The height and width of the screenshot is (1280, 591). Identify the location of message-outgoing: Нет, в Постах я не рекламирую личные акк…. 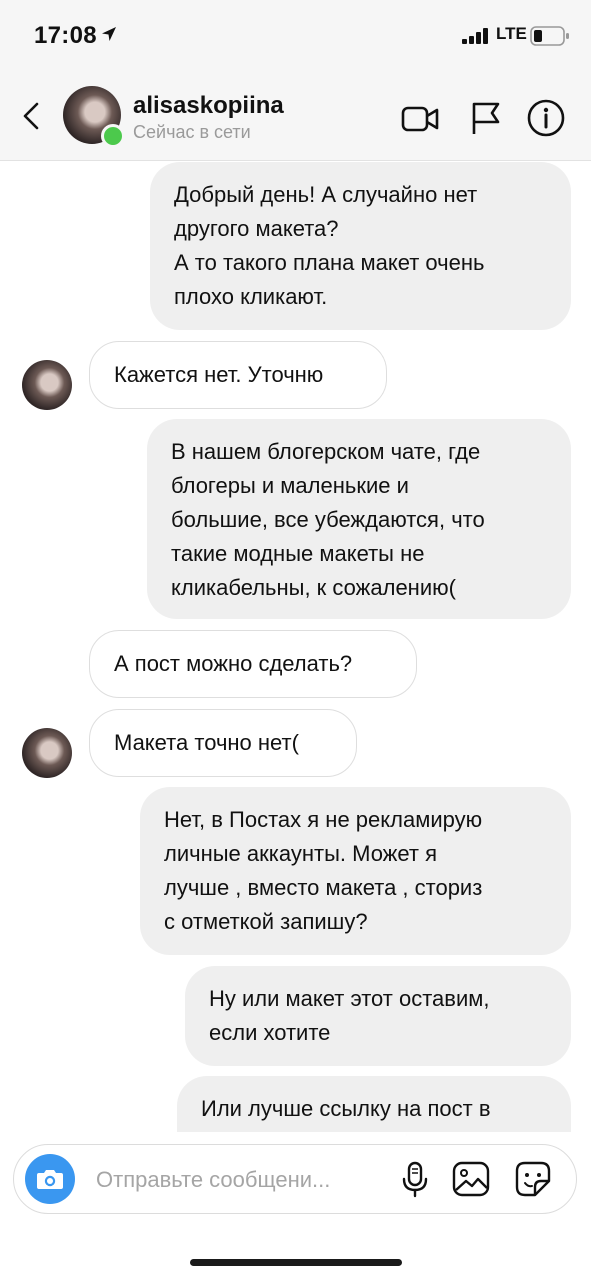
(355, 871).